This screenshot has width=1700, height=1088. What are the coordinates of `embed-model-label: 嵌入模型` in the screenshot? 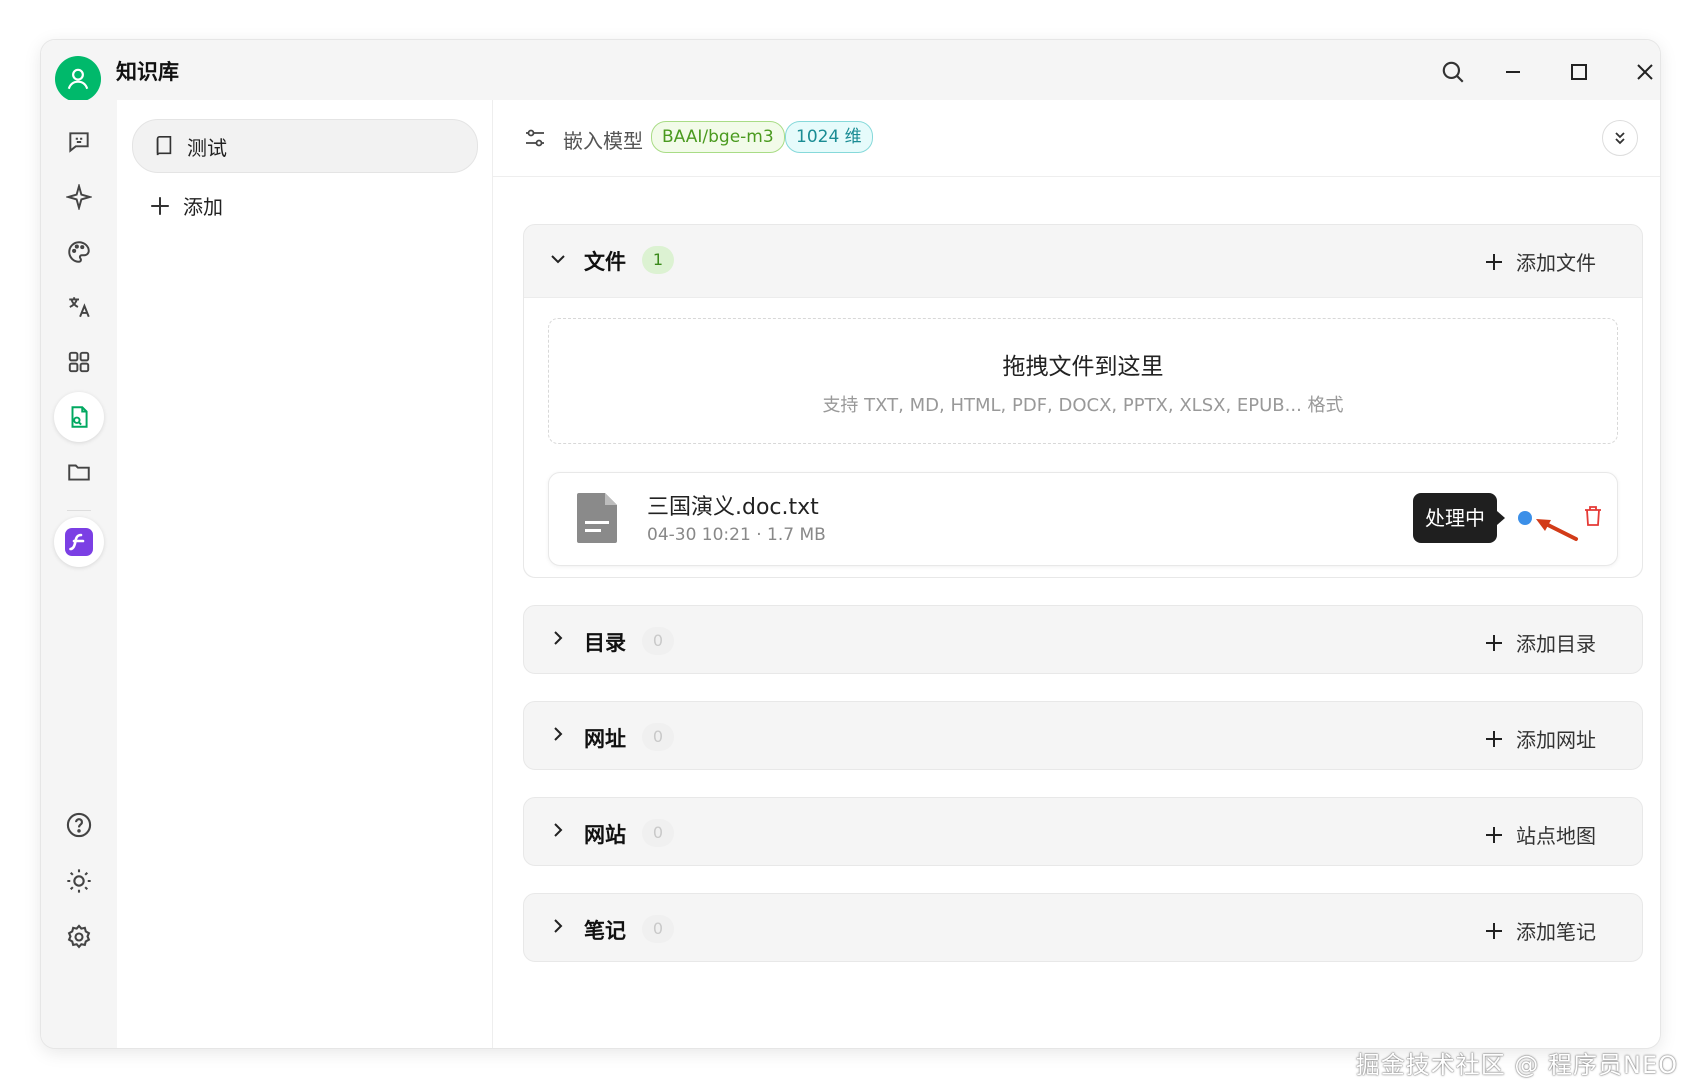 It's located at (603, 141).